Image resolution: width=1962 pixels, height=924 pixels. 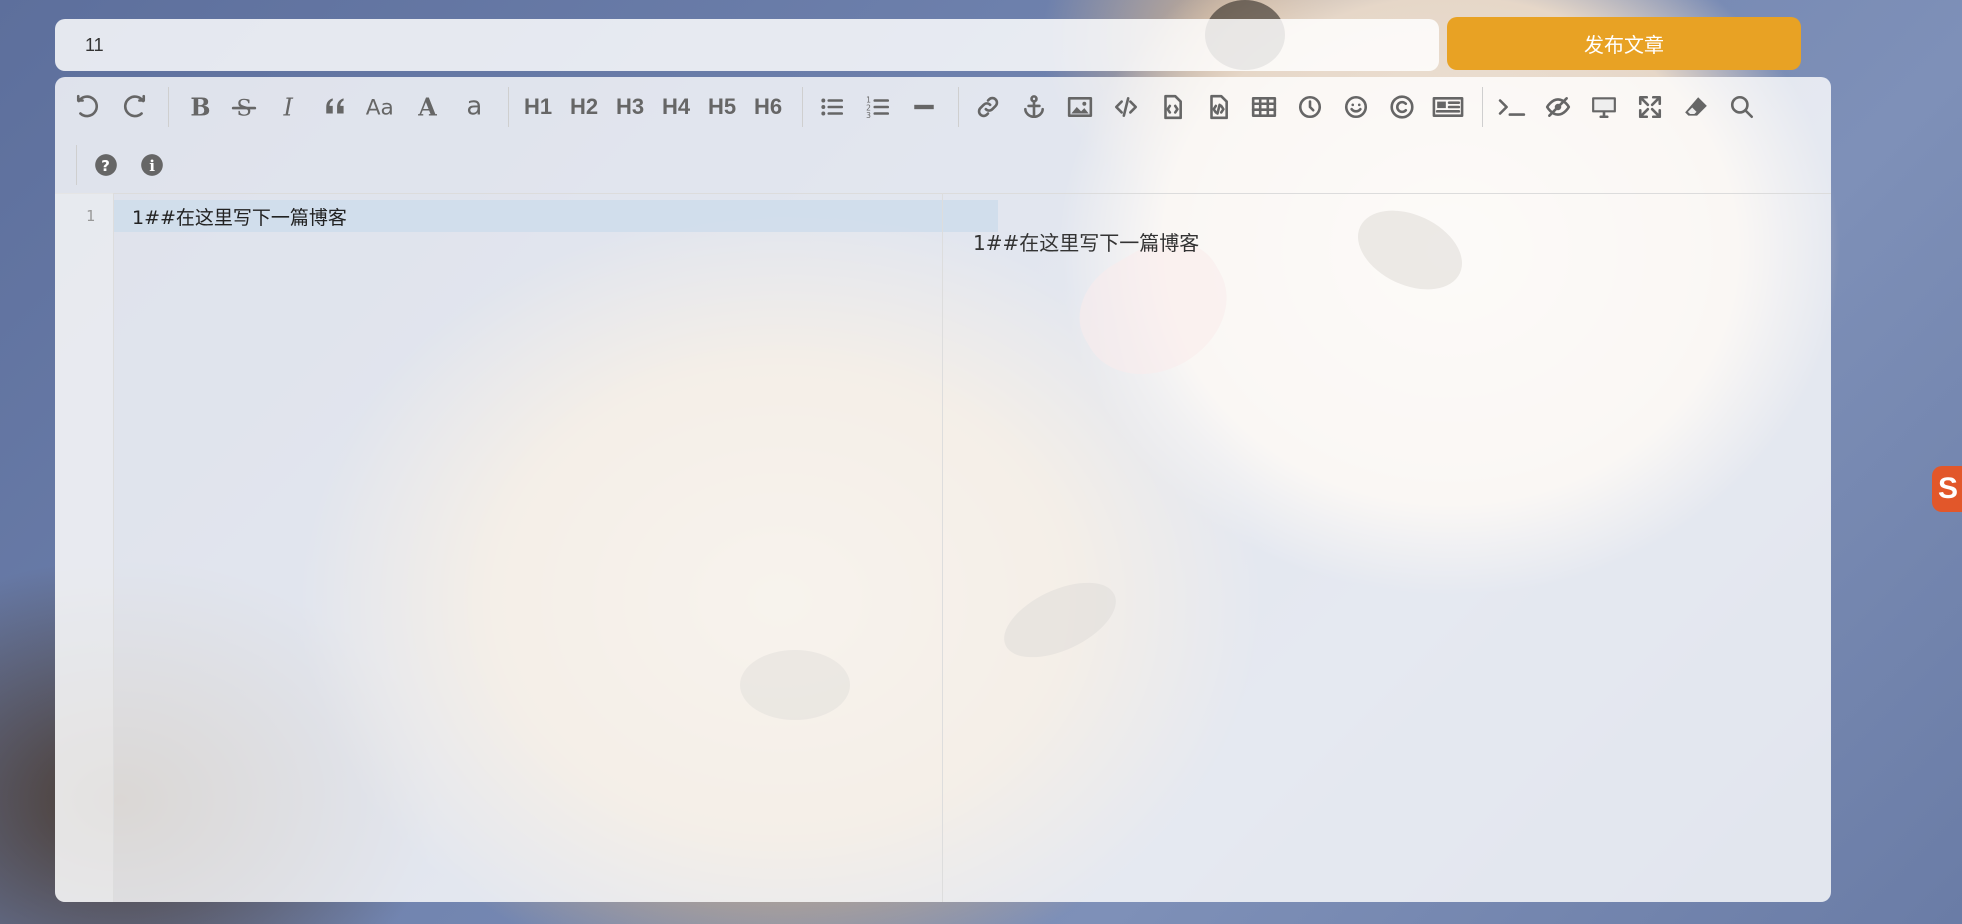 I want to click on bold-icon: B, so click(x=198, y=107).